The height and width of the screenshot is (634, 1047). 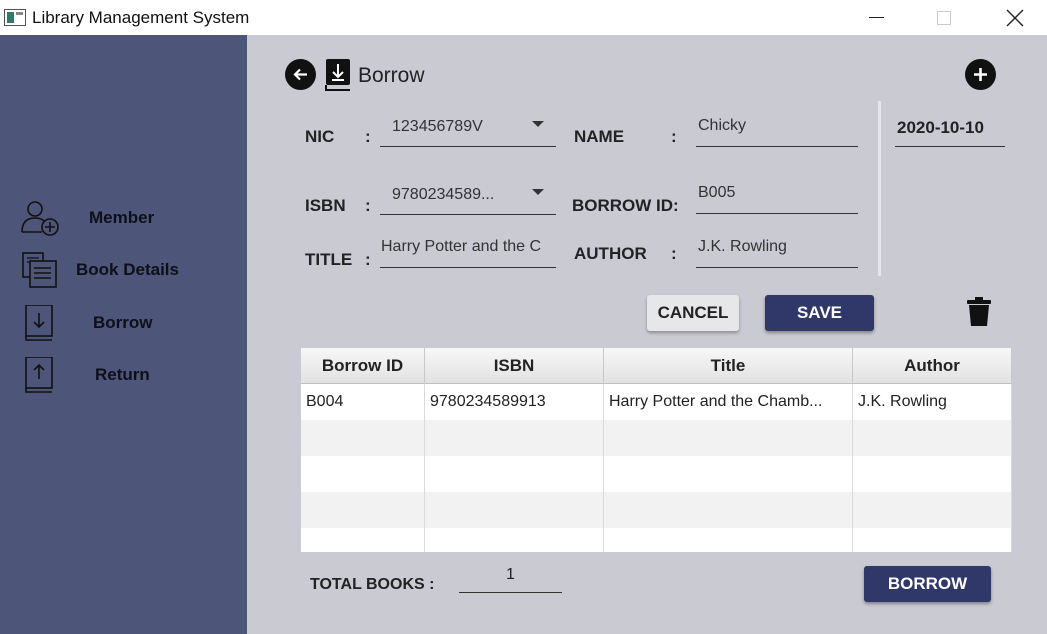 I want to click on trash-icon, so click(x=979, y=312).